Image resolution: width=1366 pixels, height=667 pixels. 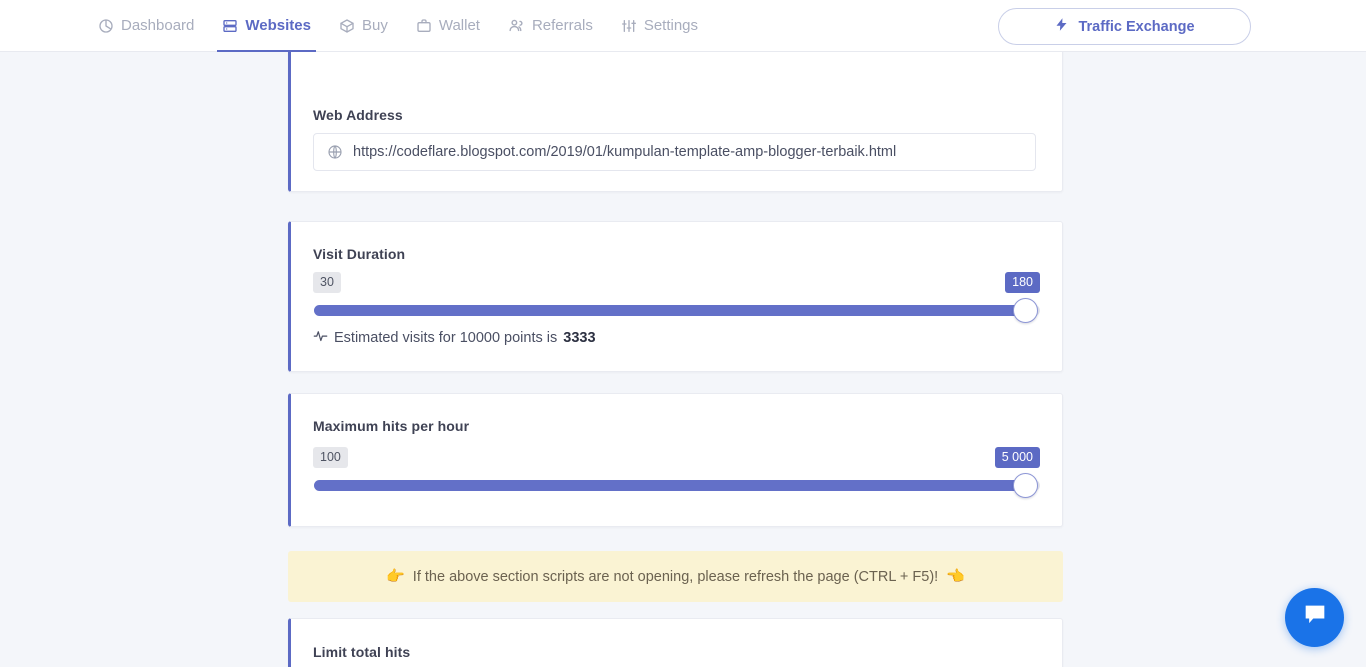 I want to click on max-hits-slider, so click(x=677, y=485).